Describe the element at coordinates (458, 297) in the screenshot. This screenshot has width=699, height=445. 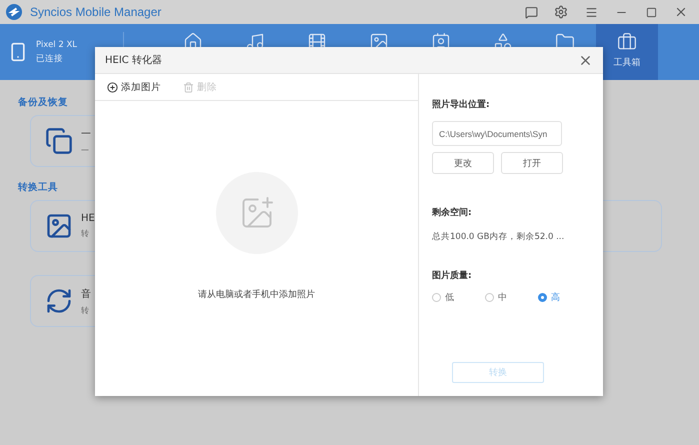
I see `quality-option: 低` at that location.